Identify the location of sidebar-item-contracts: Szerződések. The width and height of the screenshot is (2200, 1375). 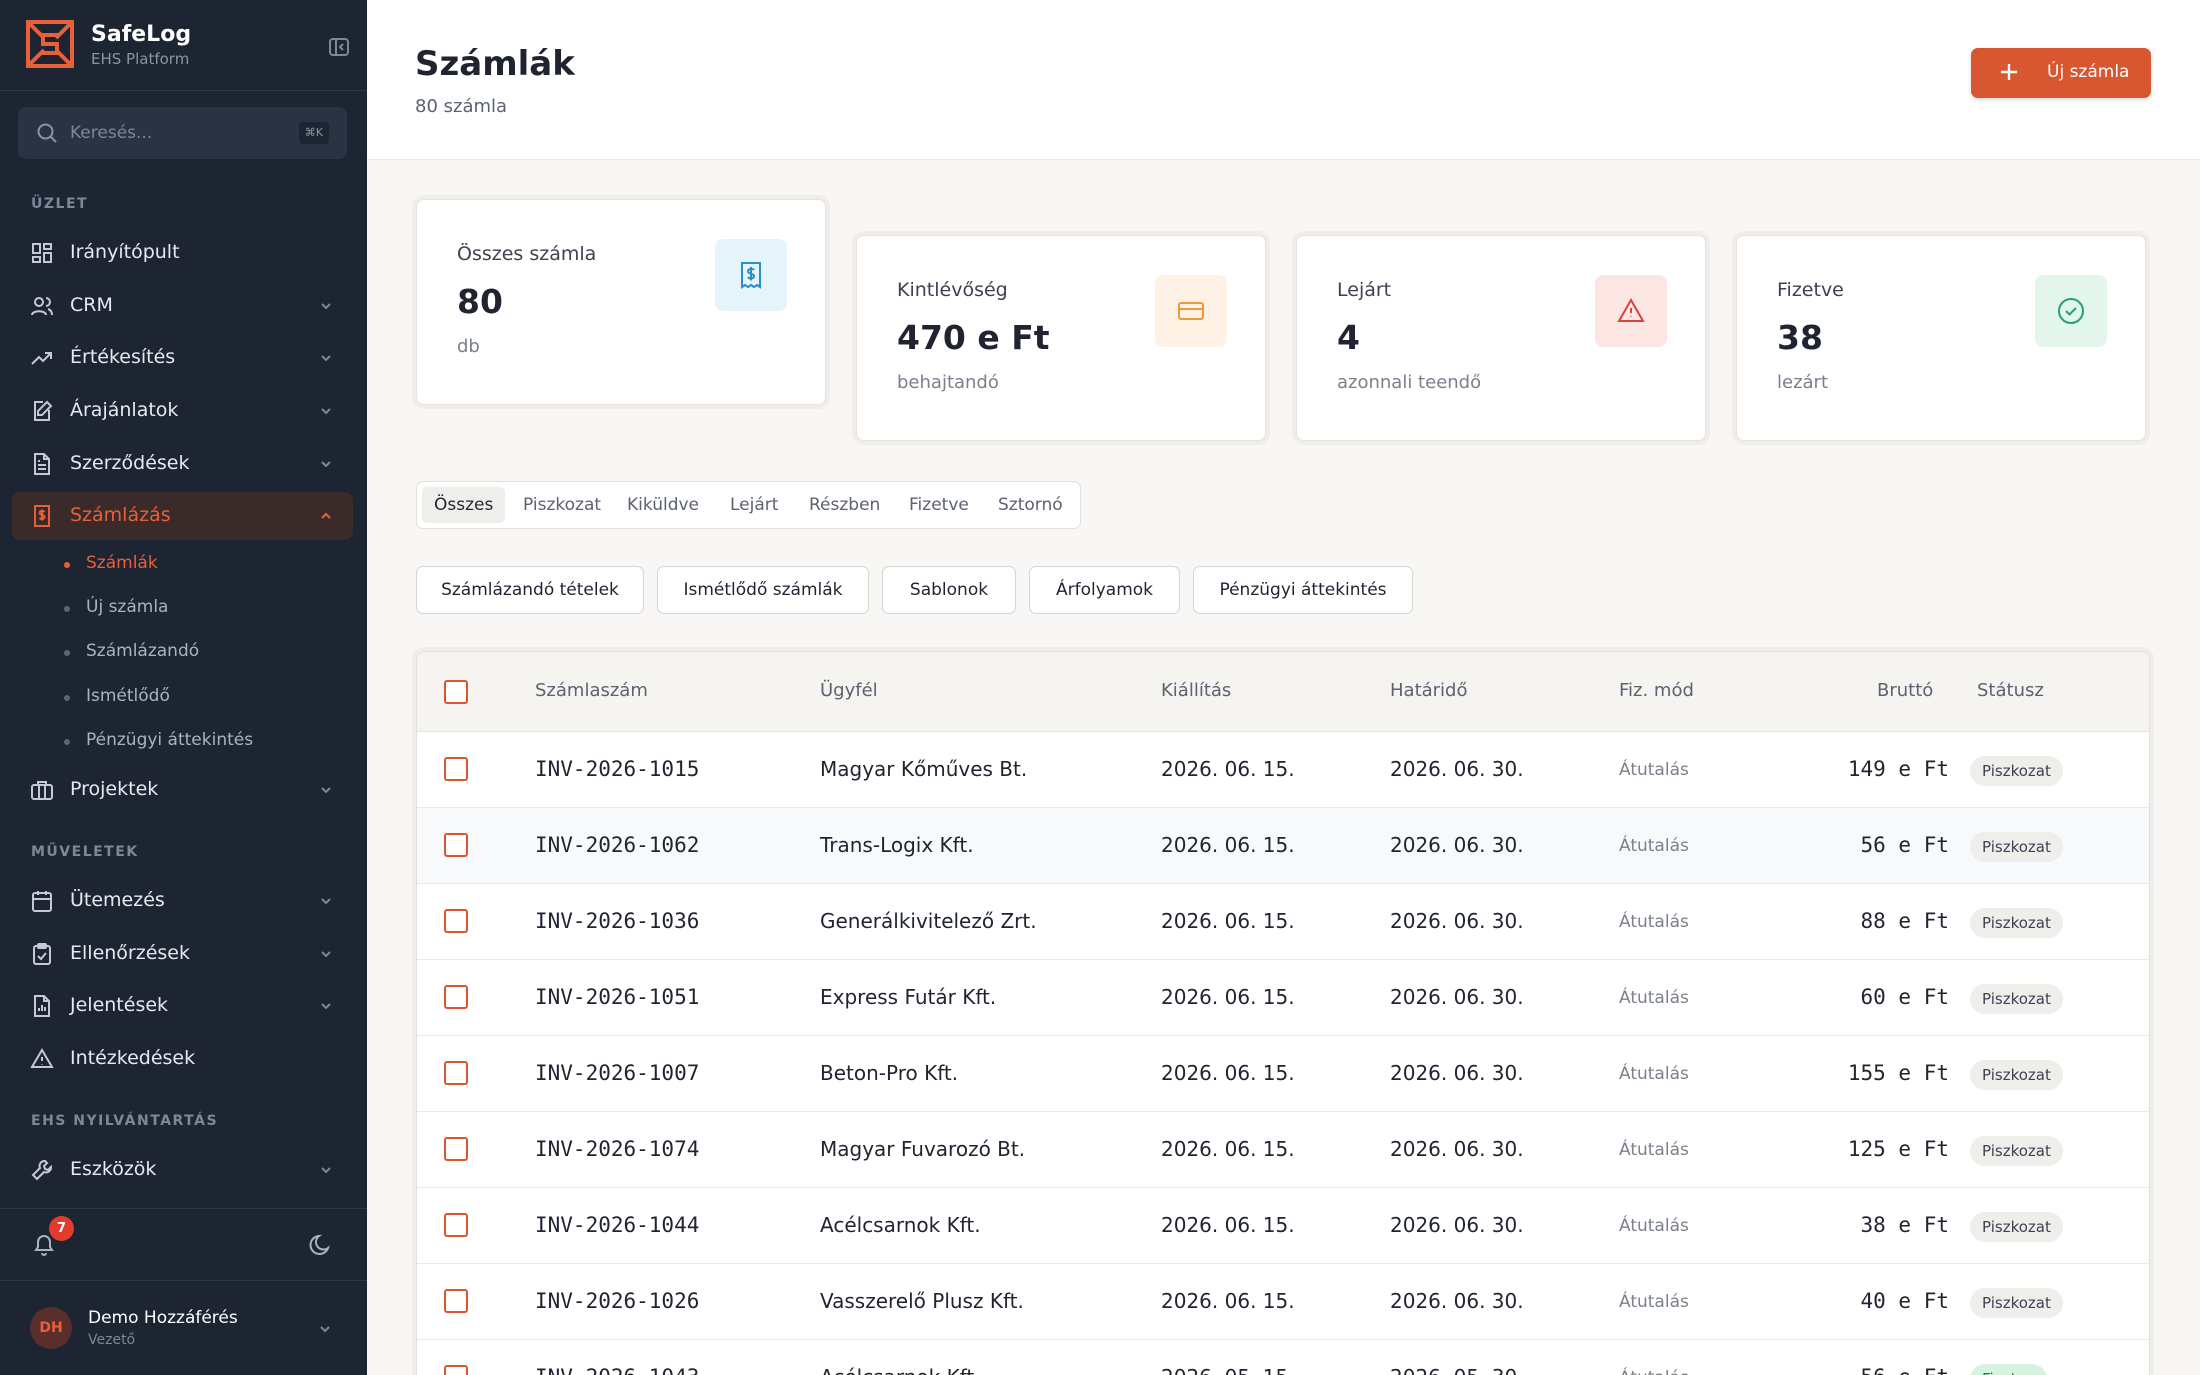
(182, 464).